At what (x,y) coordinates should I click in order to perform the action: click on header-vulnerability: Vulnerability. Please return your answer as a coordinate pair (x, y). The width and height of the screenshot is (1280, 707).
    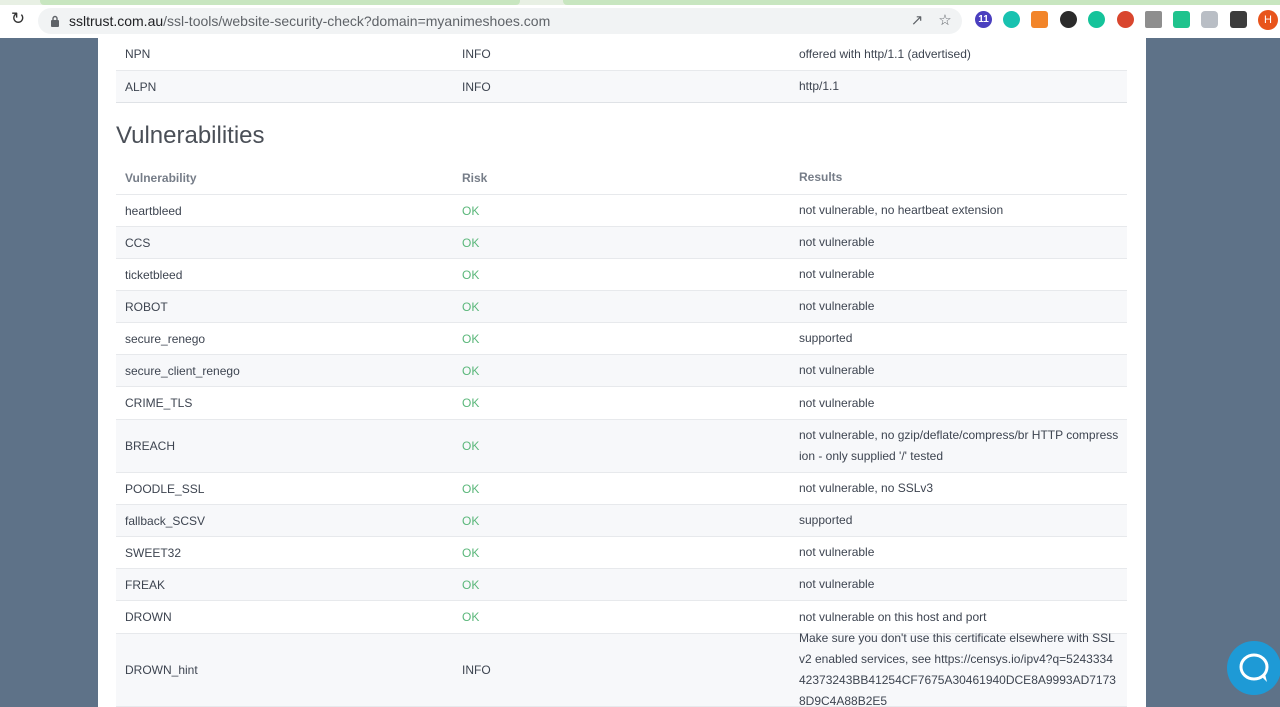
    Looking at the image, I should click on (161, 177).